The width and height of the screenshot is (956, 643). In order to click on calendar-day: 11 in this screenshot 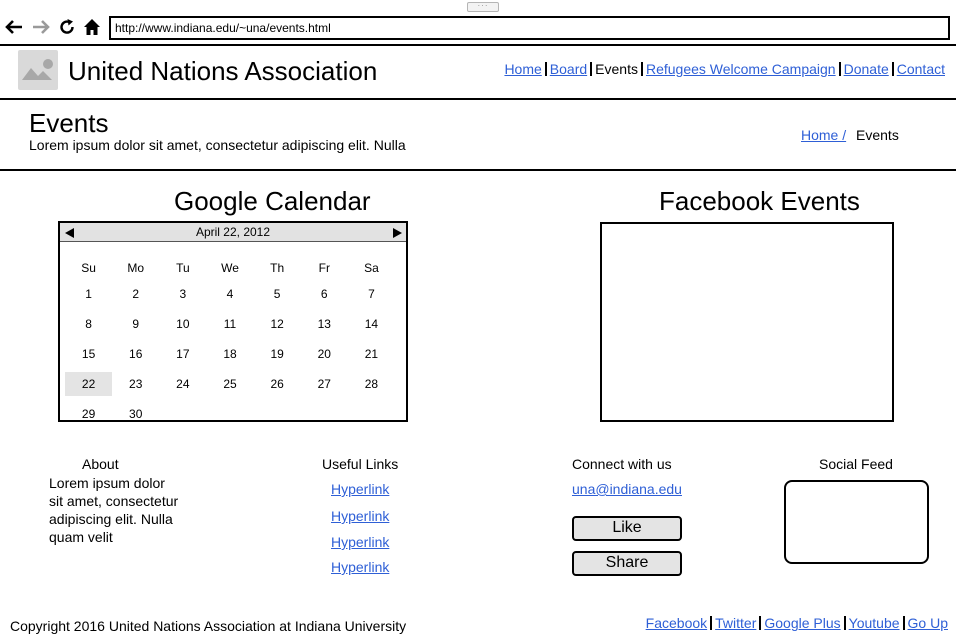, I will do `click(229, 324)`.